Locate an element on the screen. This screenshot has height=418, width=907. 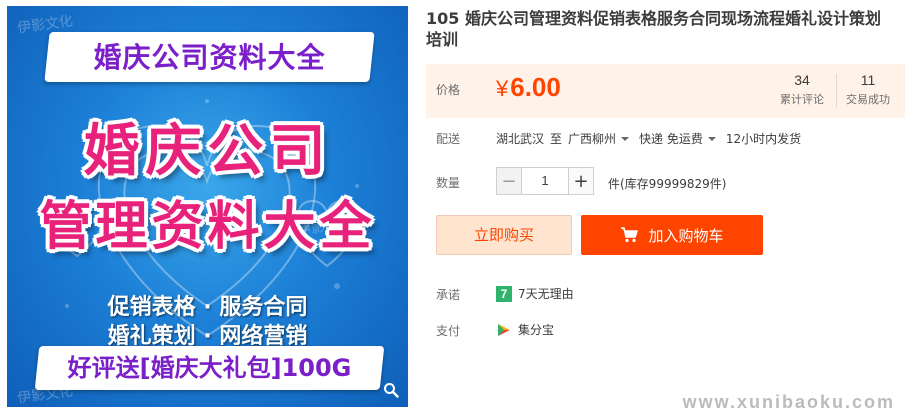
image-title-line-2: 管理资料大全 is located at coordinates (207, 227).